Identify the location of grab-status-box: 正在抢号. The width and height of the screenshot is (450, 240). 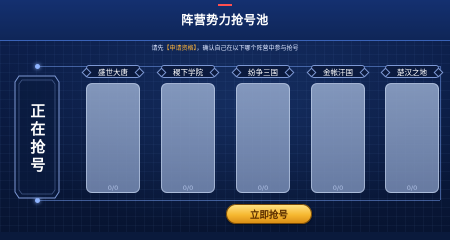
(37, 137).